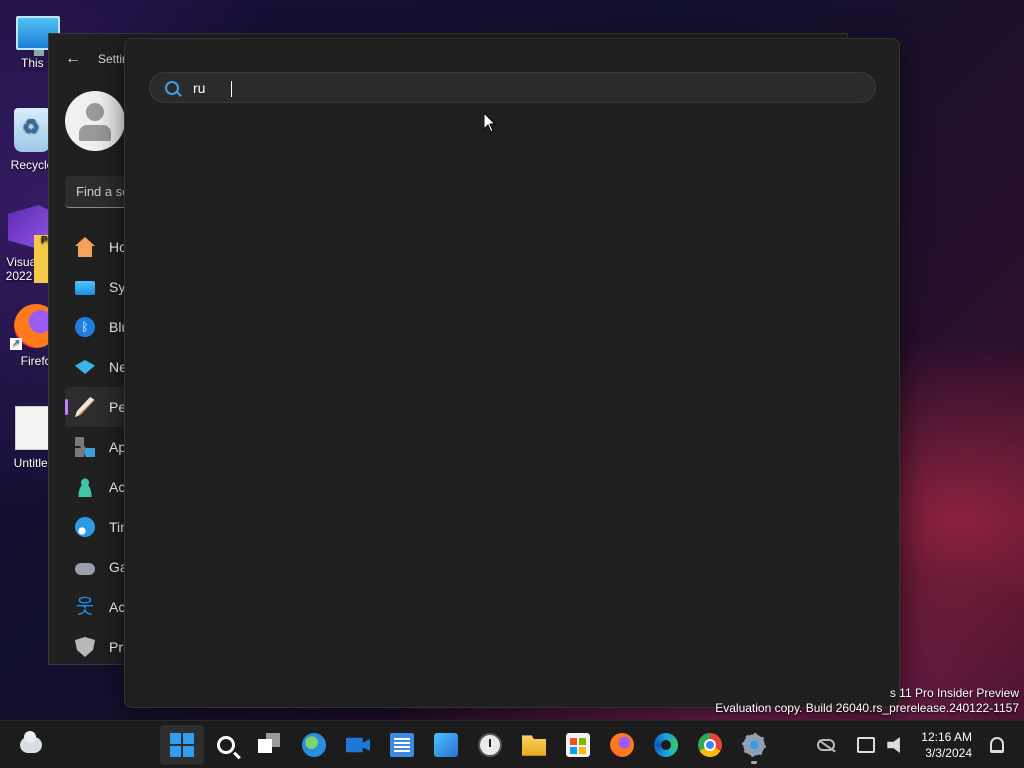  I want to click on taskbar-app-clock, so click(490, 745).